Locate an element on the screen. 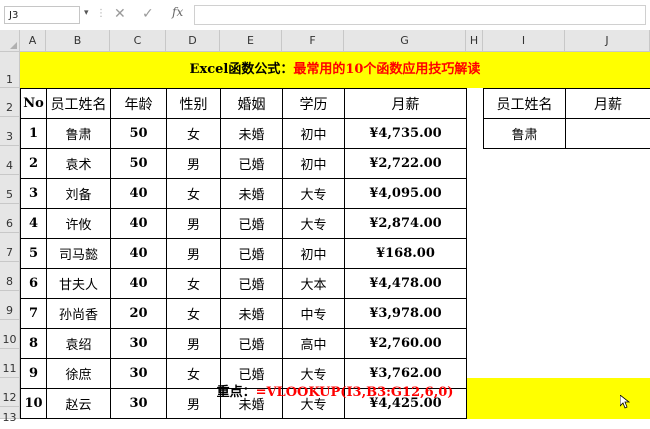 The width and height of the screenshot is (650, 429). column-header-b: B is located at coordinates (78, 41).